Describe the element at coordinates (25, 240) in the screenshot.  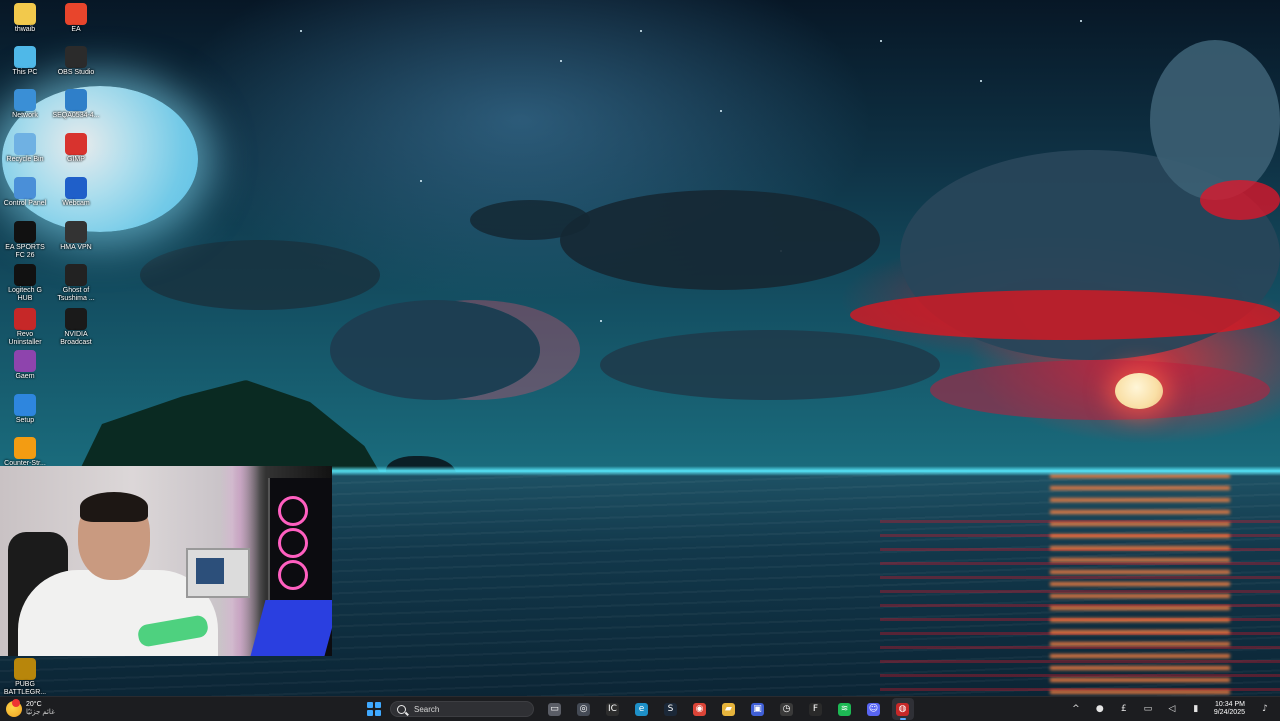
I see `desktop-icon-ea-sports-fc-26: EA SPORTS FC 26` at that location.